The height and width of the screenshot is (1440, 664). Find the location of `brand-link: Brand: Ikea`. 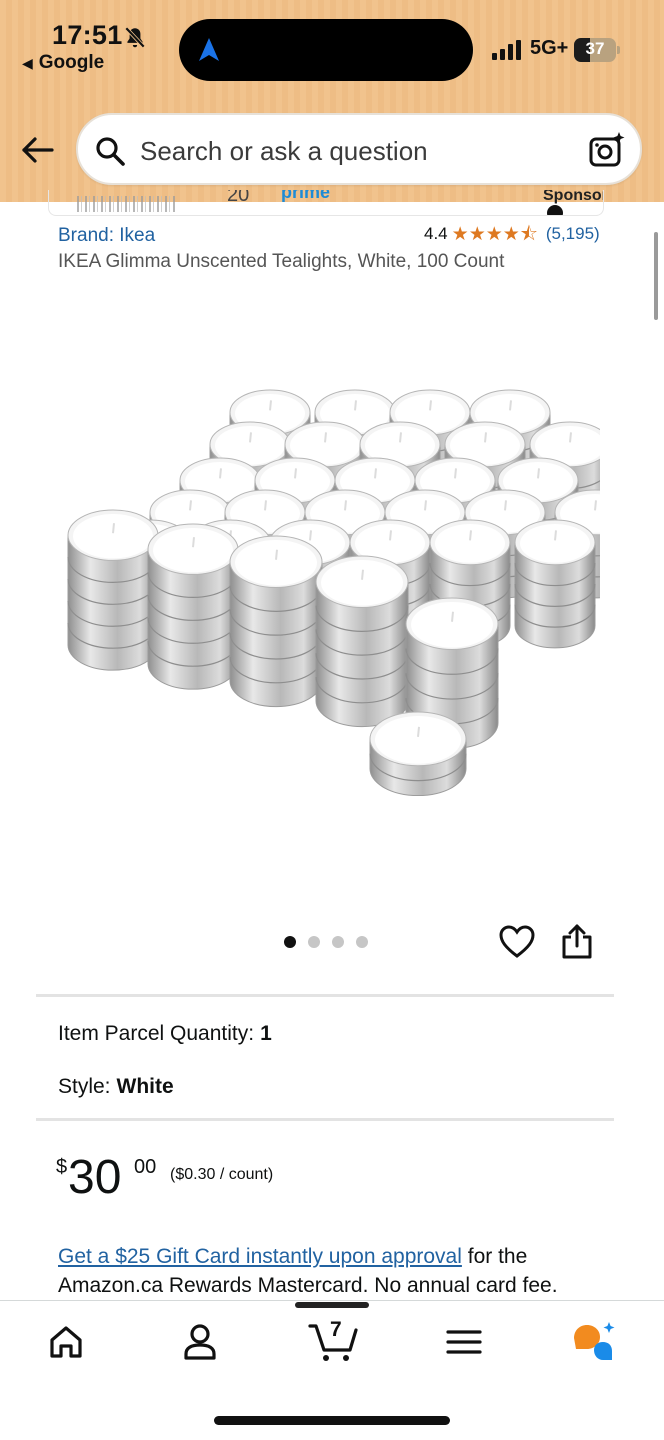

brand-link: Brand: Ikea is located at coordinates (106, 236).